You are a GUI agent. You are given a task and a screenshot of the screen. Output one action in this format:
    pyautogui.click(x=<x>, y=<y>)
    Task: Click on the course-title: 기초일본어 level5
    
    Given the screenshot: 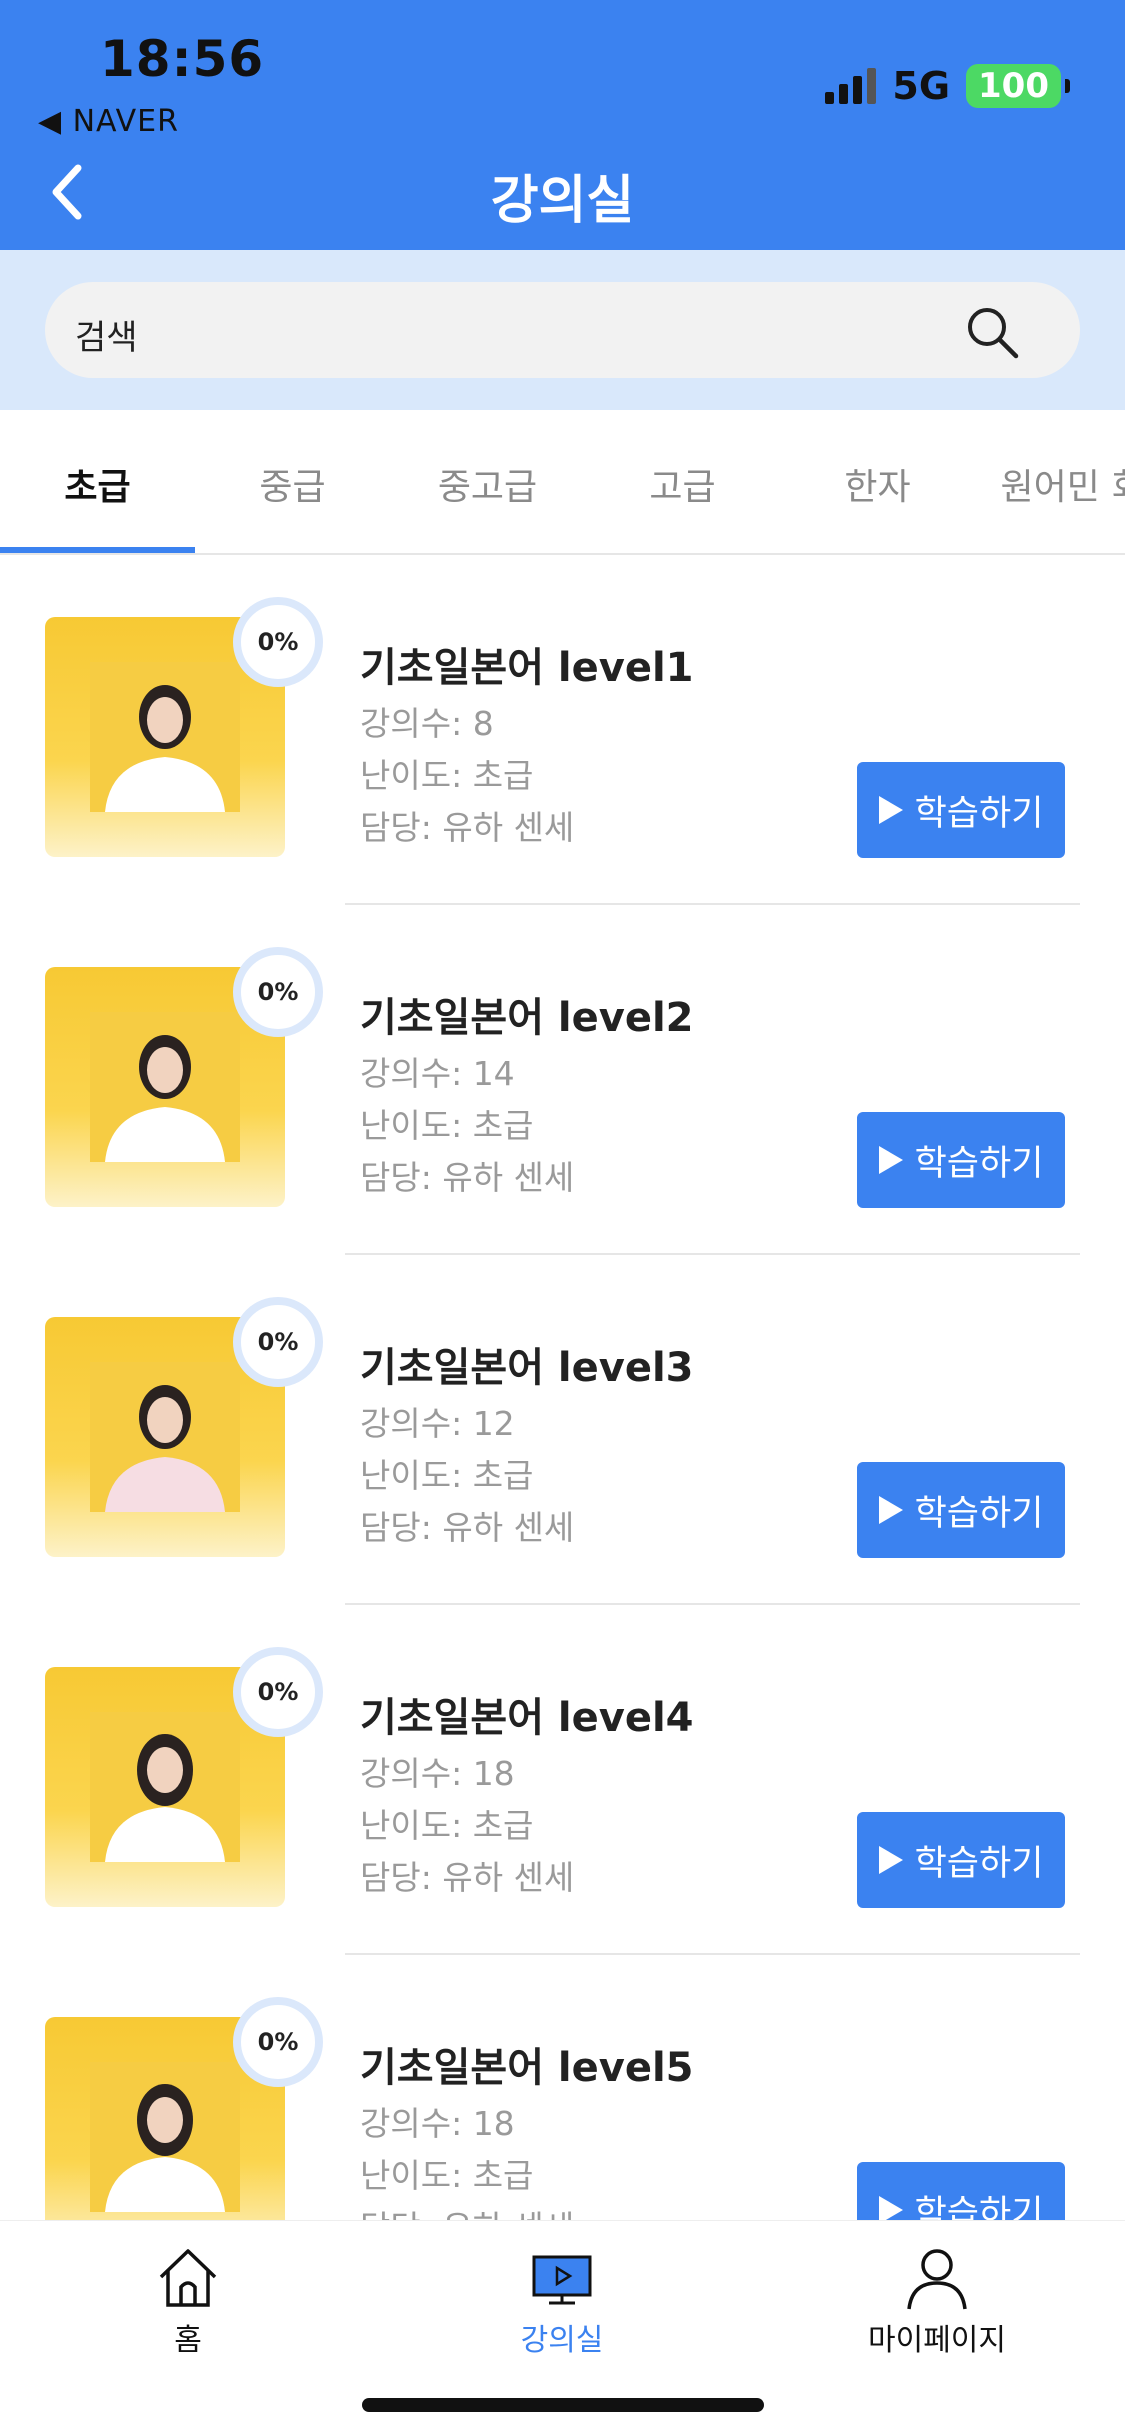 What is the action you would take?
    pyautogui.click(x=527, y=2064)
    